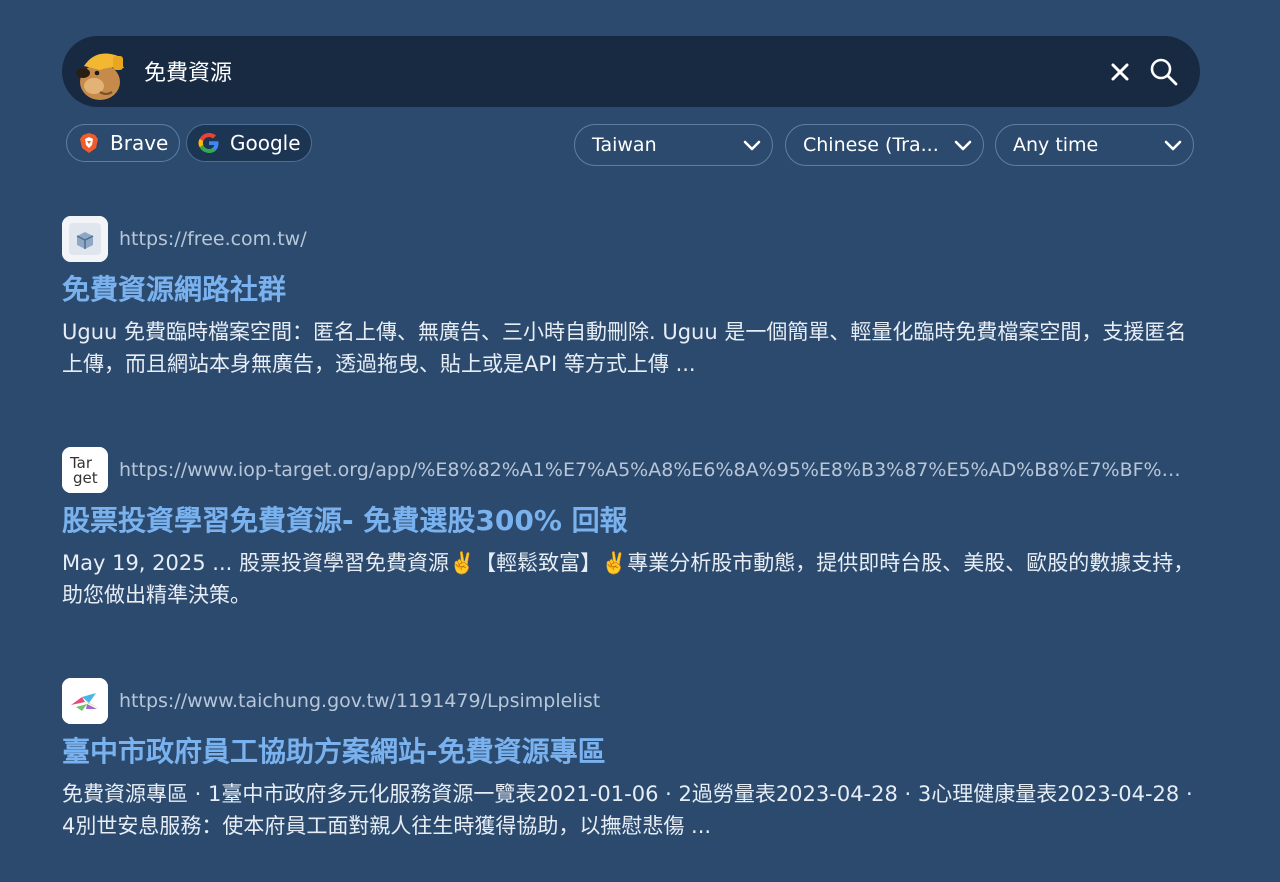  I want to click on engine-chip-label: Google, so click(265, 143).